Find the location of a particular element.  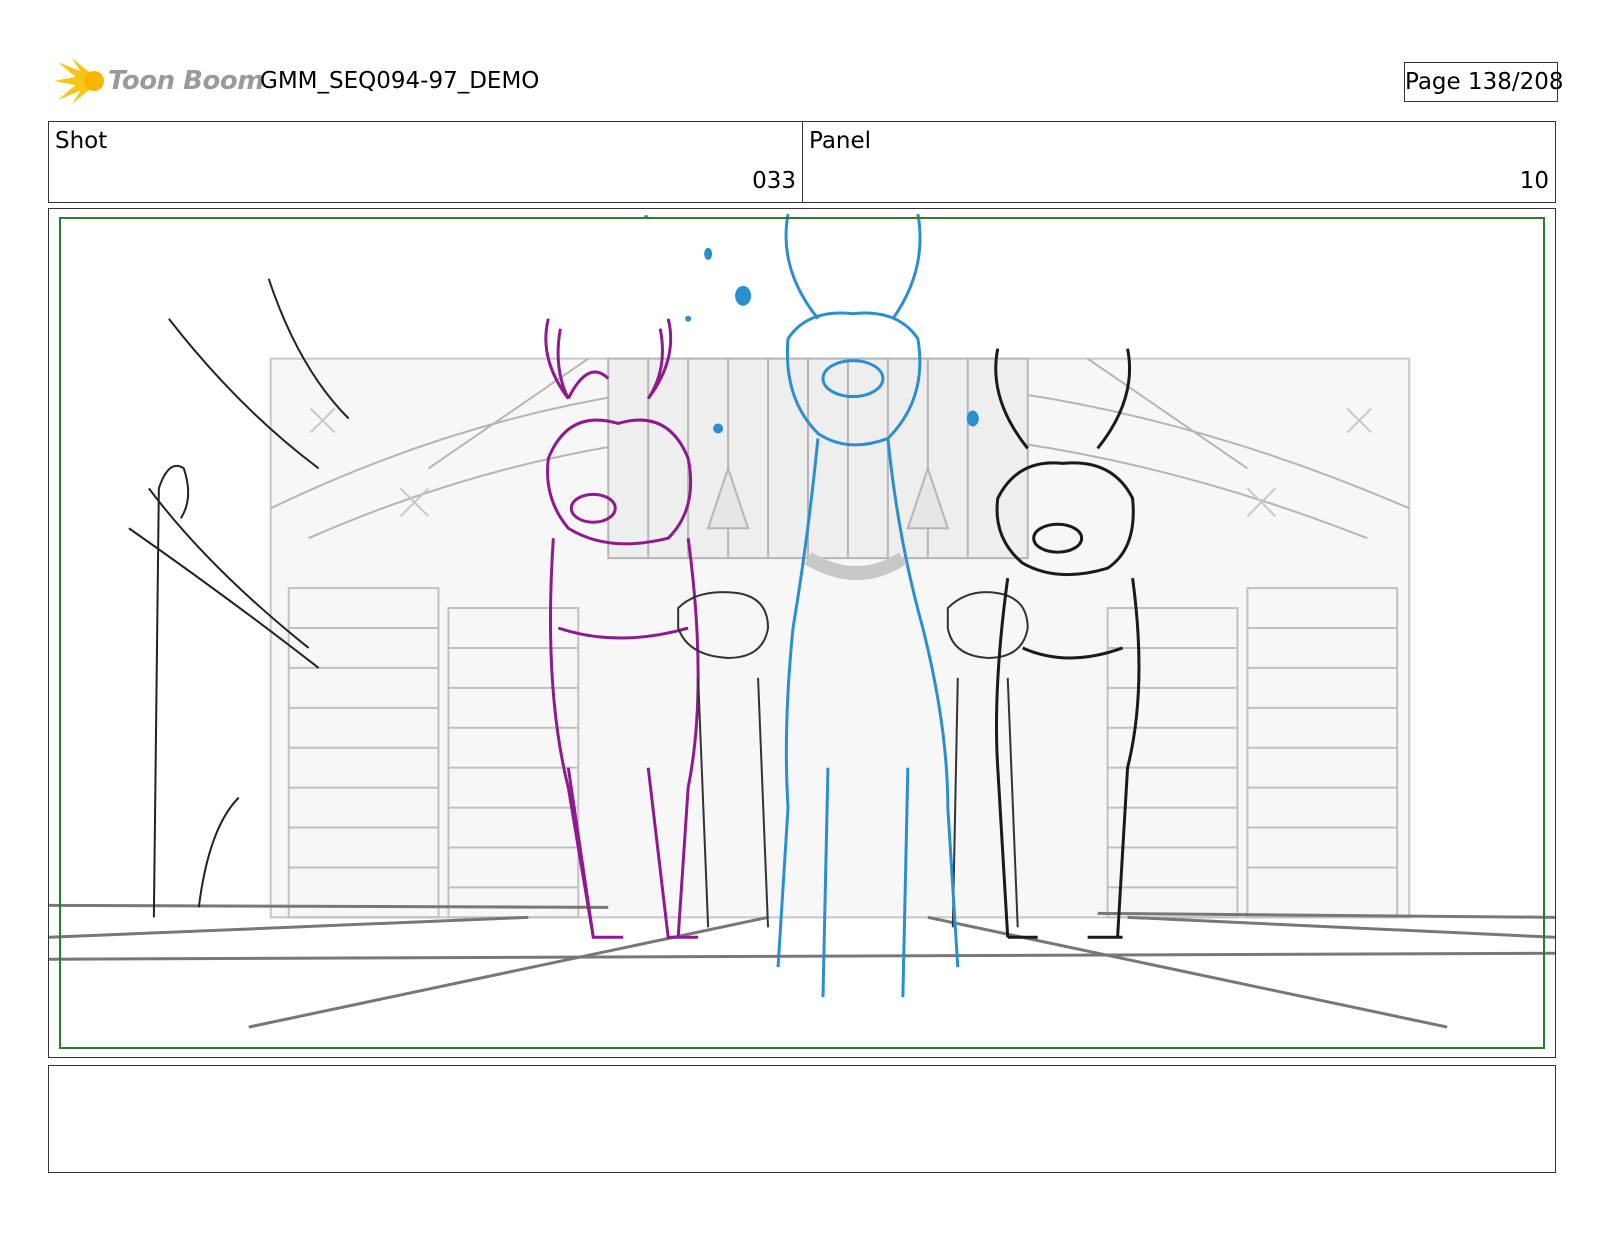

panel-number: 10 is located at coordinates (1534, 181).